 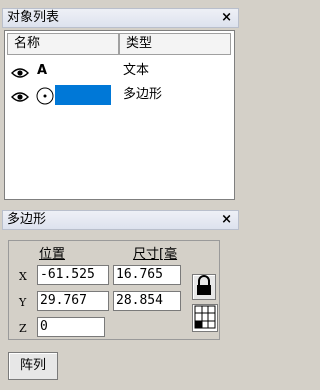 What do you see at coordinates (147, 301) in the screenshot?
I see `y-size-input: 28.854` at bounding box center [147, 301].